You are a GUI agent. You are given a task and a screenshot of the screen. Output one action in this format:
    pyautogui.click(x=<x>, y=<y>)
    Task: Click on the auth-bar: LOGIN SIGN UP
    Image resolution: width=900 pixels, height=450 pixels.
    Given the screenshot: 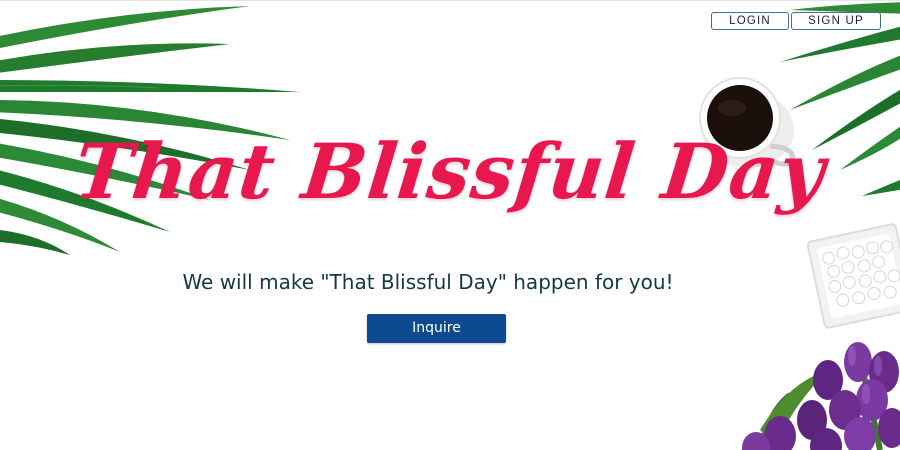 What is the action you would take?
    pyautogui.click(x=796, y=21)
    